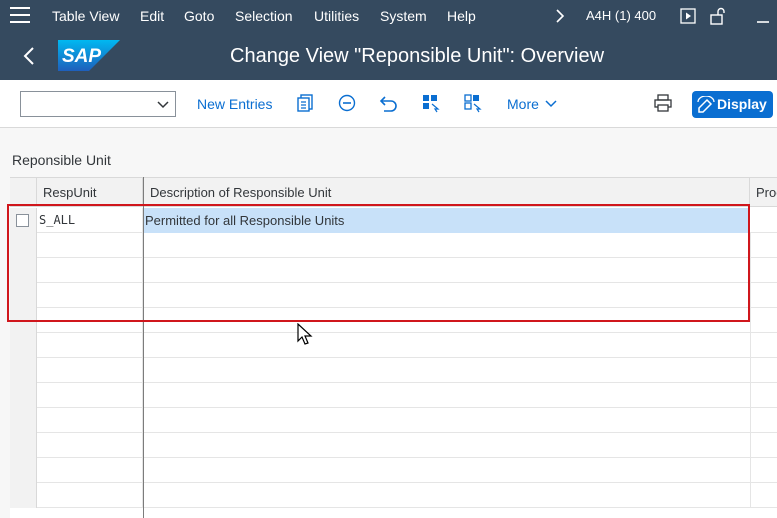 The width and height of the screenshot is (777, 518). What do you see at coordinates (85, 16) in the screenshot?
I see `menu-table-view: Table View` at bounding box center [85, 16].